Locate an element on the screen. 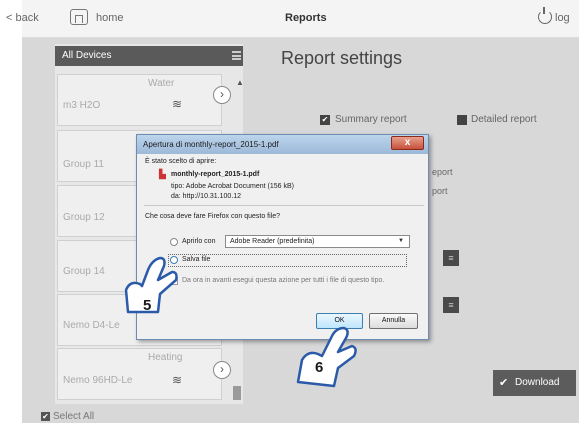  home-button: home is located at coordinates (110, 18).